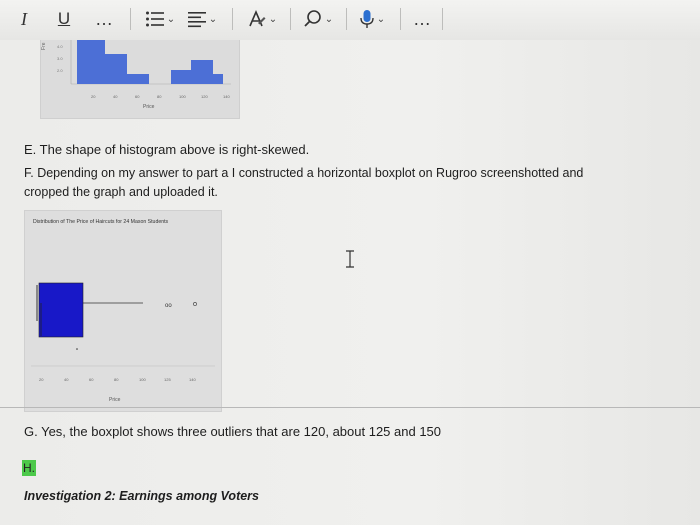  I want to click on boxplot-outliers-cluster: oo, so click(168, 306).